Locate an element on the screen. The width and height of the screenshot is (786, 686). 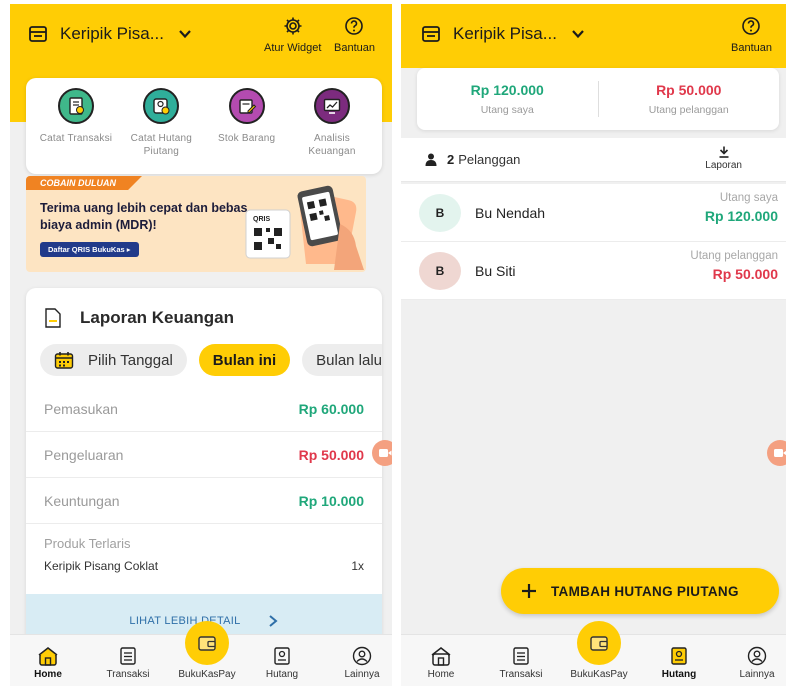
analytics-icon is located at coordinates (331, 106).